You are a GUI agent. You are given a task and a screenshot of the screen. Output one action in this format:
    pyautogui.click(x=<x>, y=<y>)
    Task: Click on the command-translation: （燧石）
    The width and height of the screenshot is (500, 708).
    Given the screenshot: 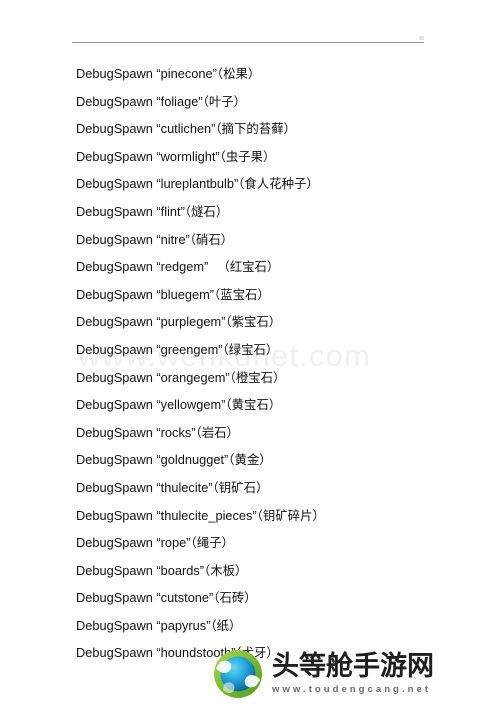 What is the action you would take?
    pyautogui.click(x=206, y=211)
    